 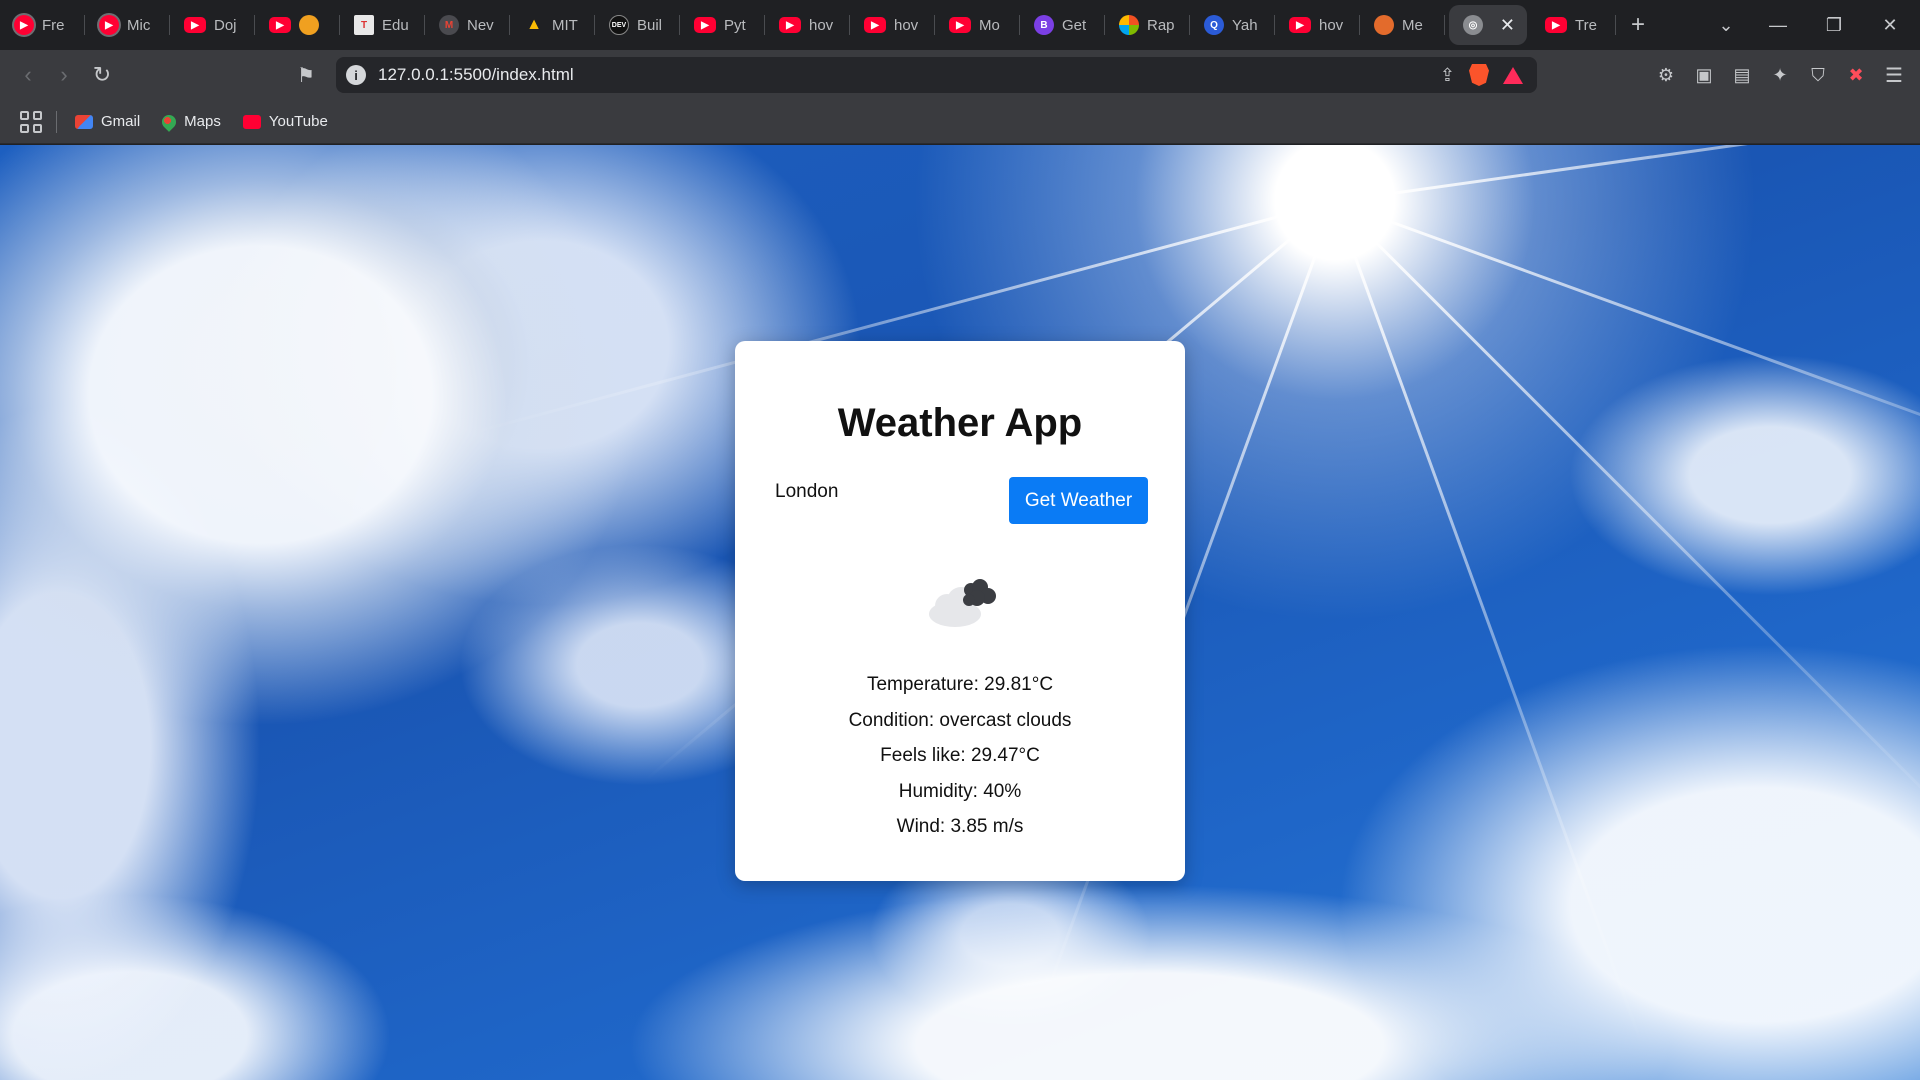 I want to click on tab-title: Doj, so click(x=225, y=25).